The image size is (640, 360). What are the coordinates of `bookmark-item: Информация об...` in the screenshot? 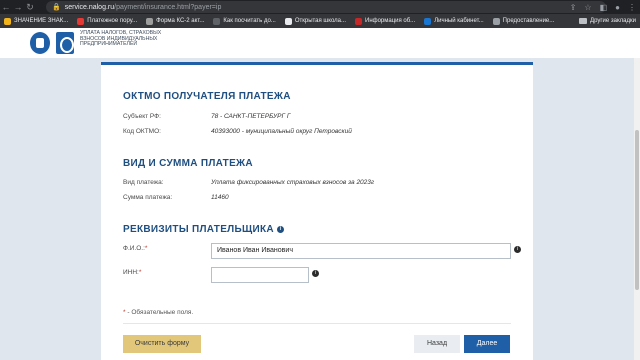 It's located at (385, 21).